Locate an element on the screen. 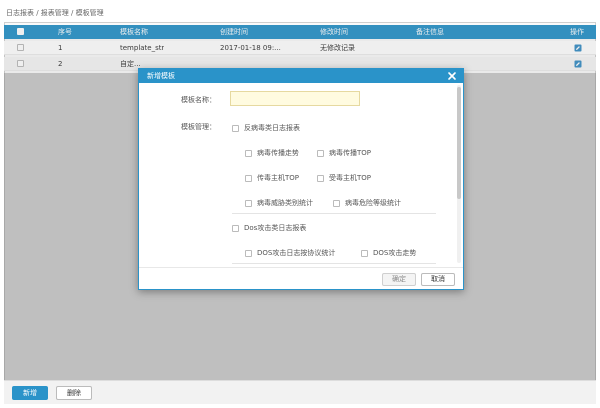 The image size is (600, 408). dialog-scrollbar-thumb is located at coordinates (459, 143).